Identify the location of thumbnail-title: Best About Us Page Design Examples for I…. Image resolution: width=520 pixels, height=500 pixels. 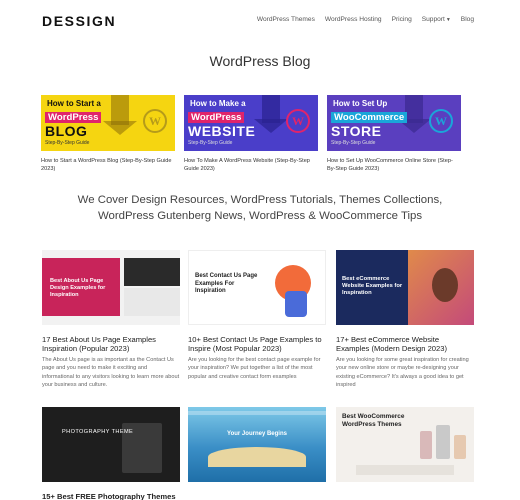
(78, 288).